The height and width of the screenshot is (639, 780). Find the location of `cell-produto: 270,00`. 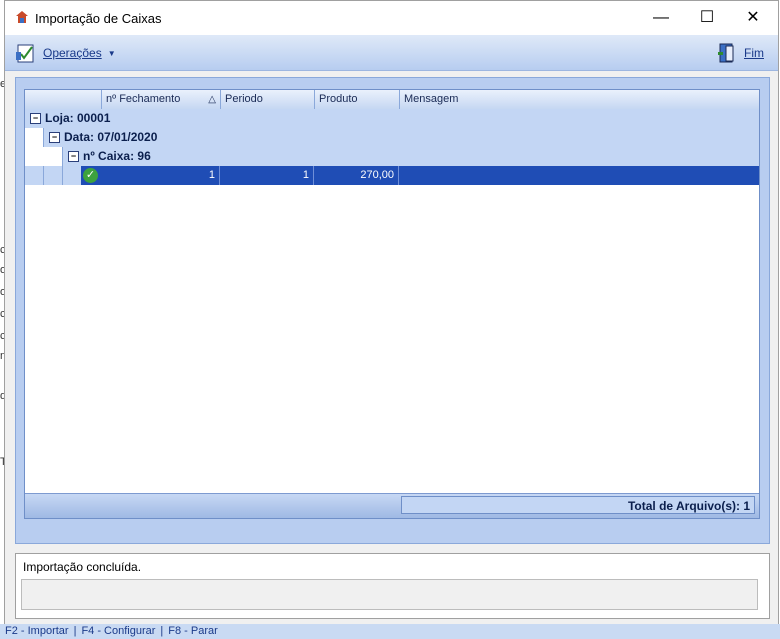

cell-produto: 270,00 is located at coordinates (356, 175).